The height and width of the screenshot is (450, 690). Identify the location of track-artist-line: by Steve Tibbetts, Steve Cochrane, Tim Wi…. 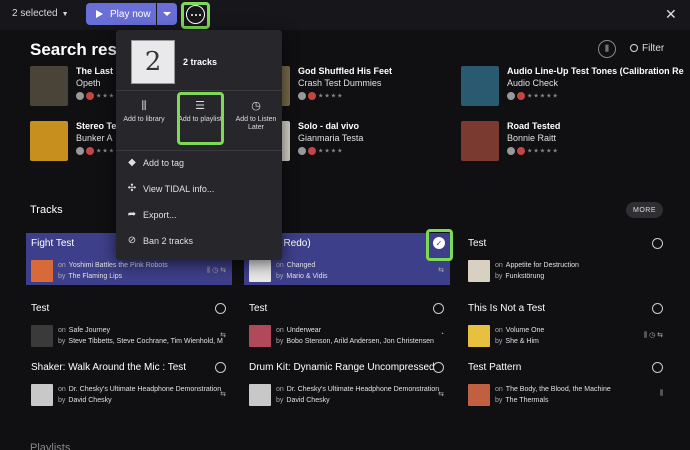
(140, 341).